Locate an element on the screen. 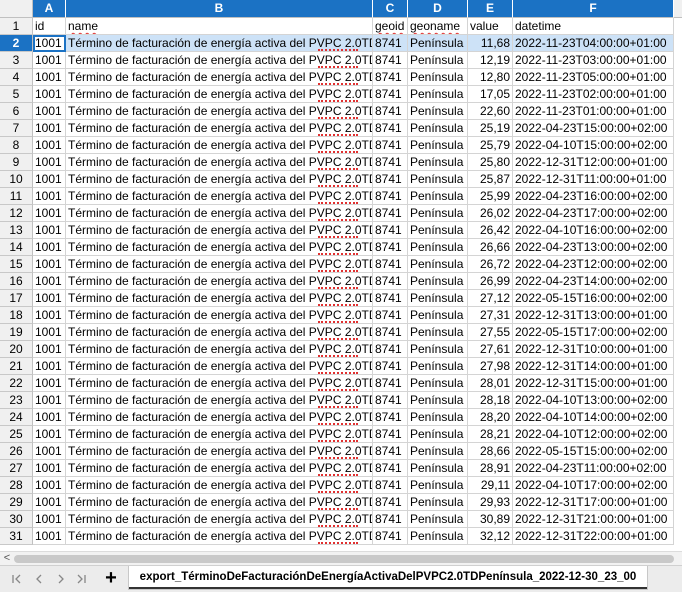  cell-value: 29,11 is located at coordinates (490, 485).